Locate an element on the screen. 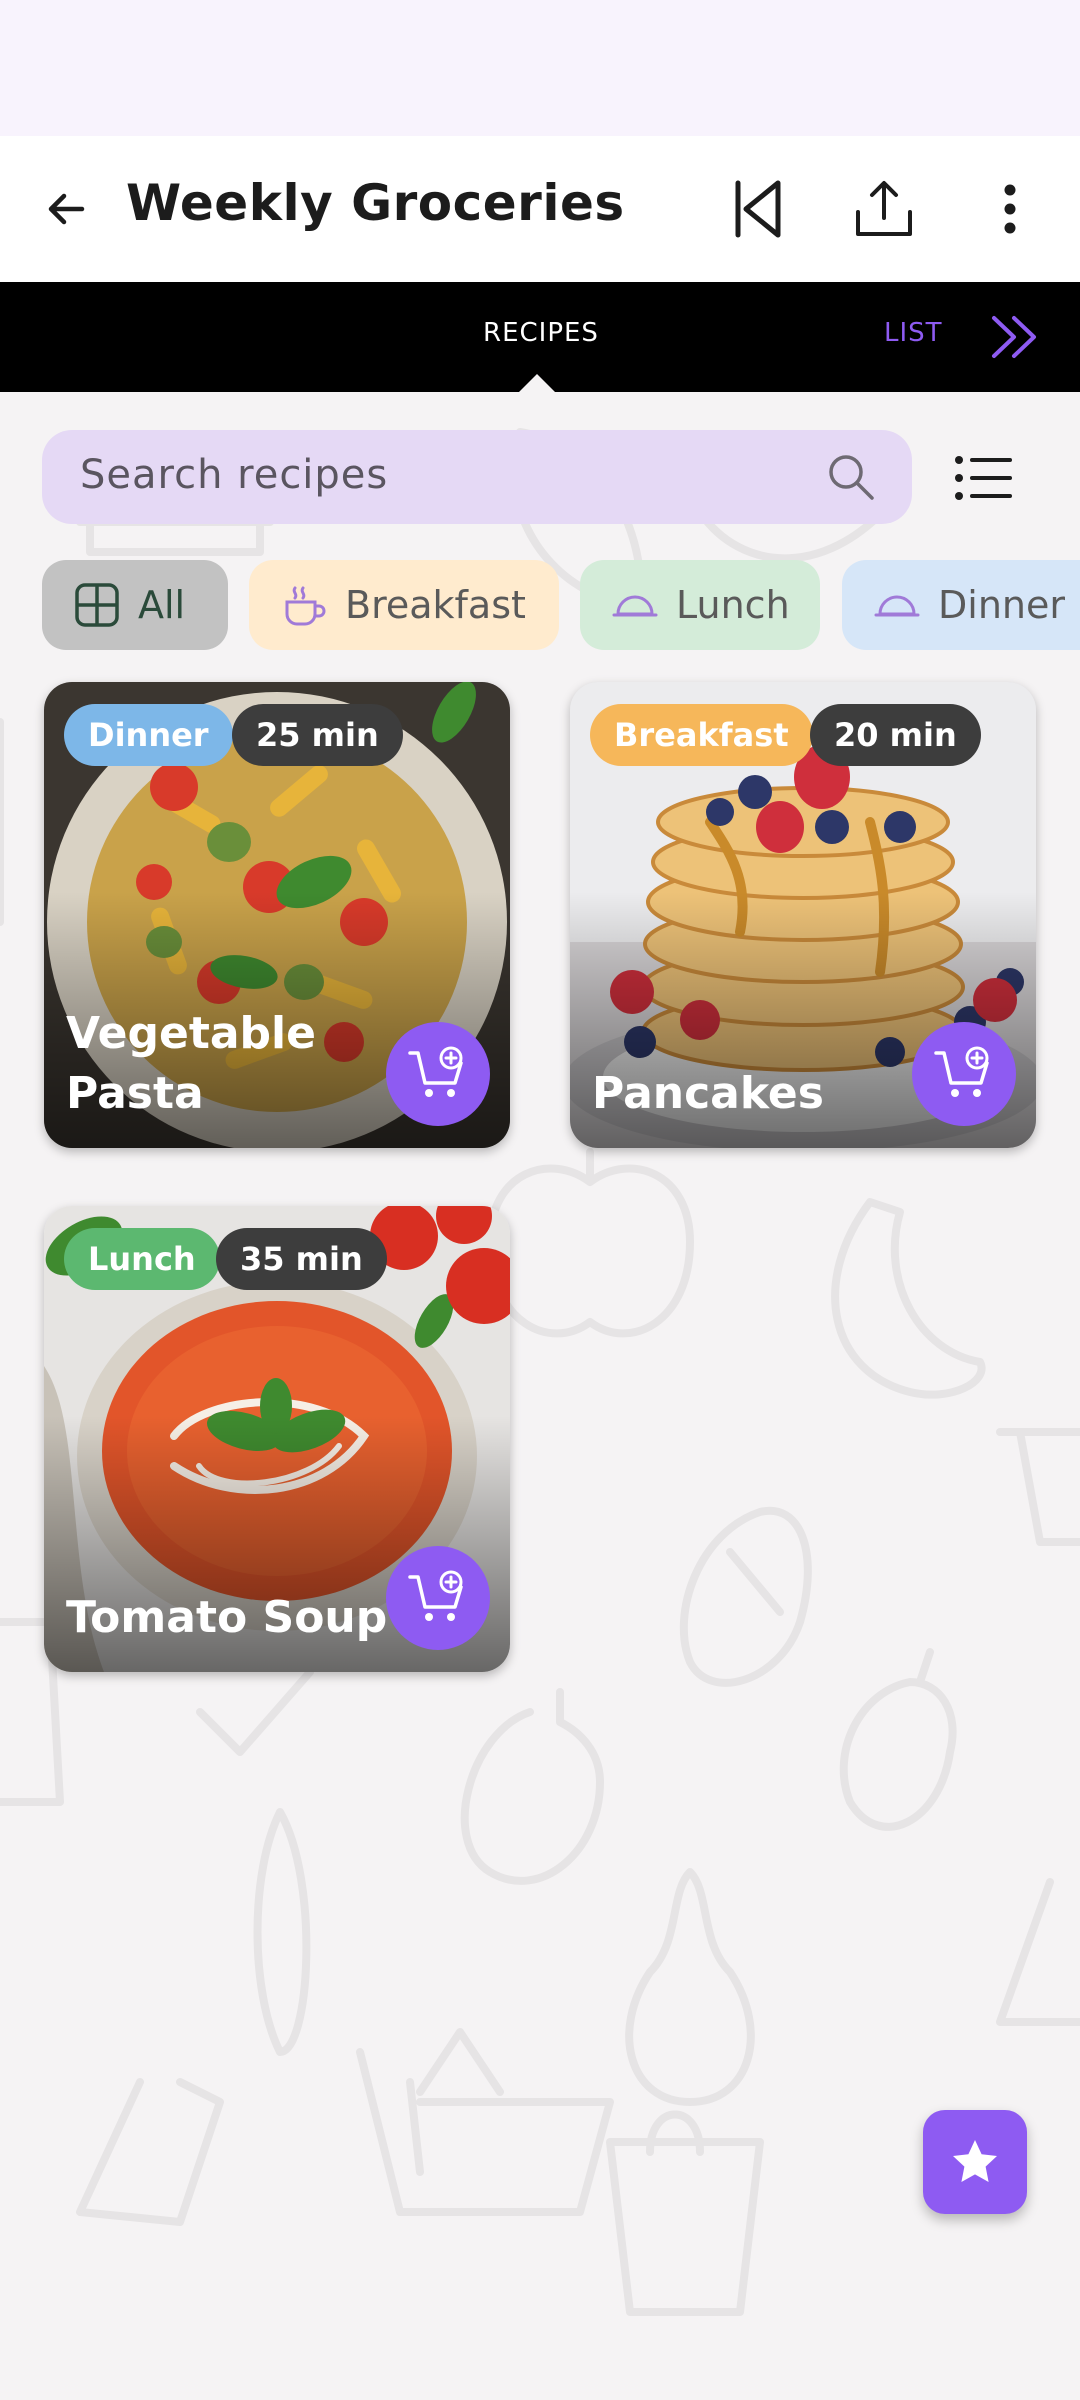  share-upload-icon is located at coordinates (884, 208).